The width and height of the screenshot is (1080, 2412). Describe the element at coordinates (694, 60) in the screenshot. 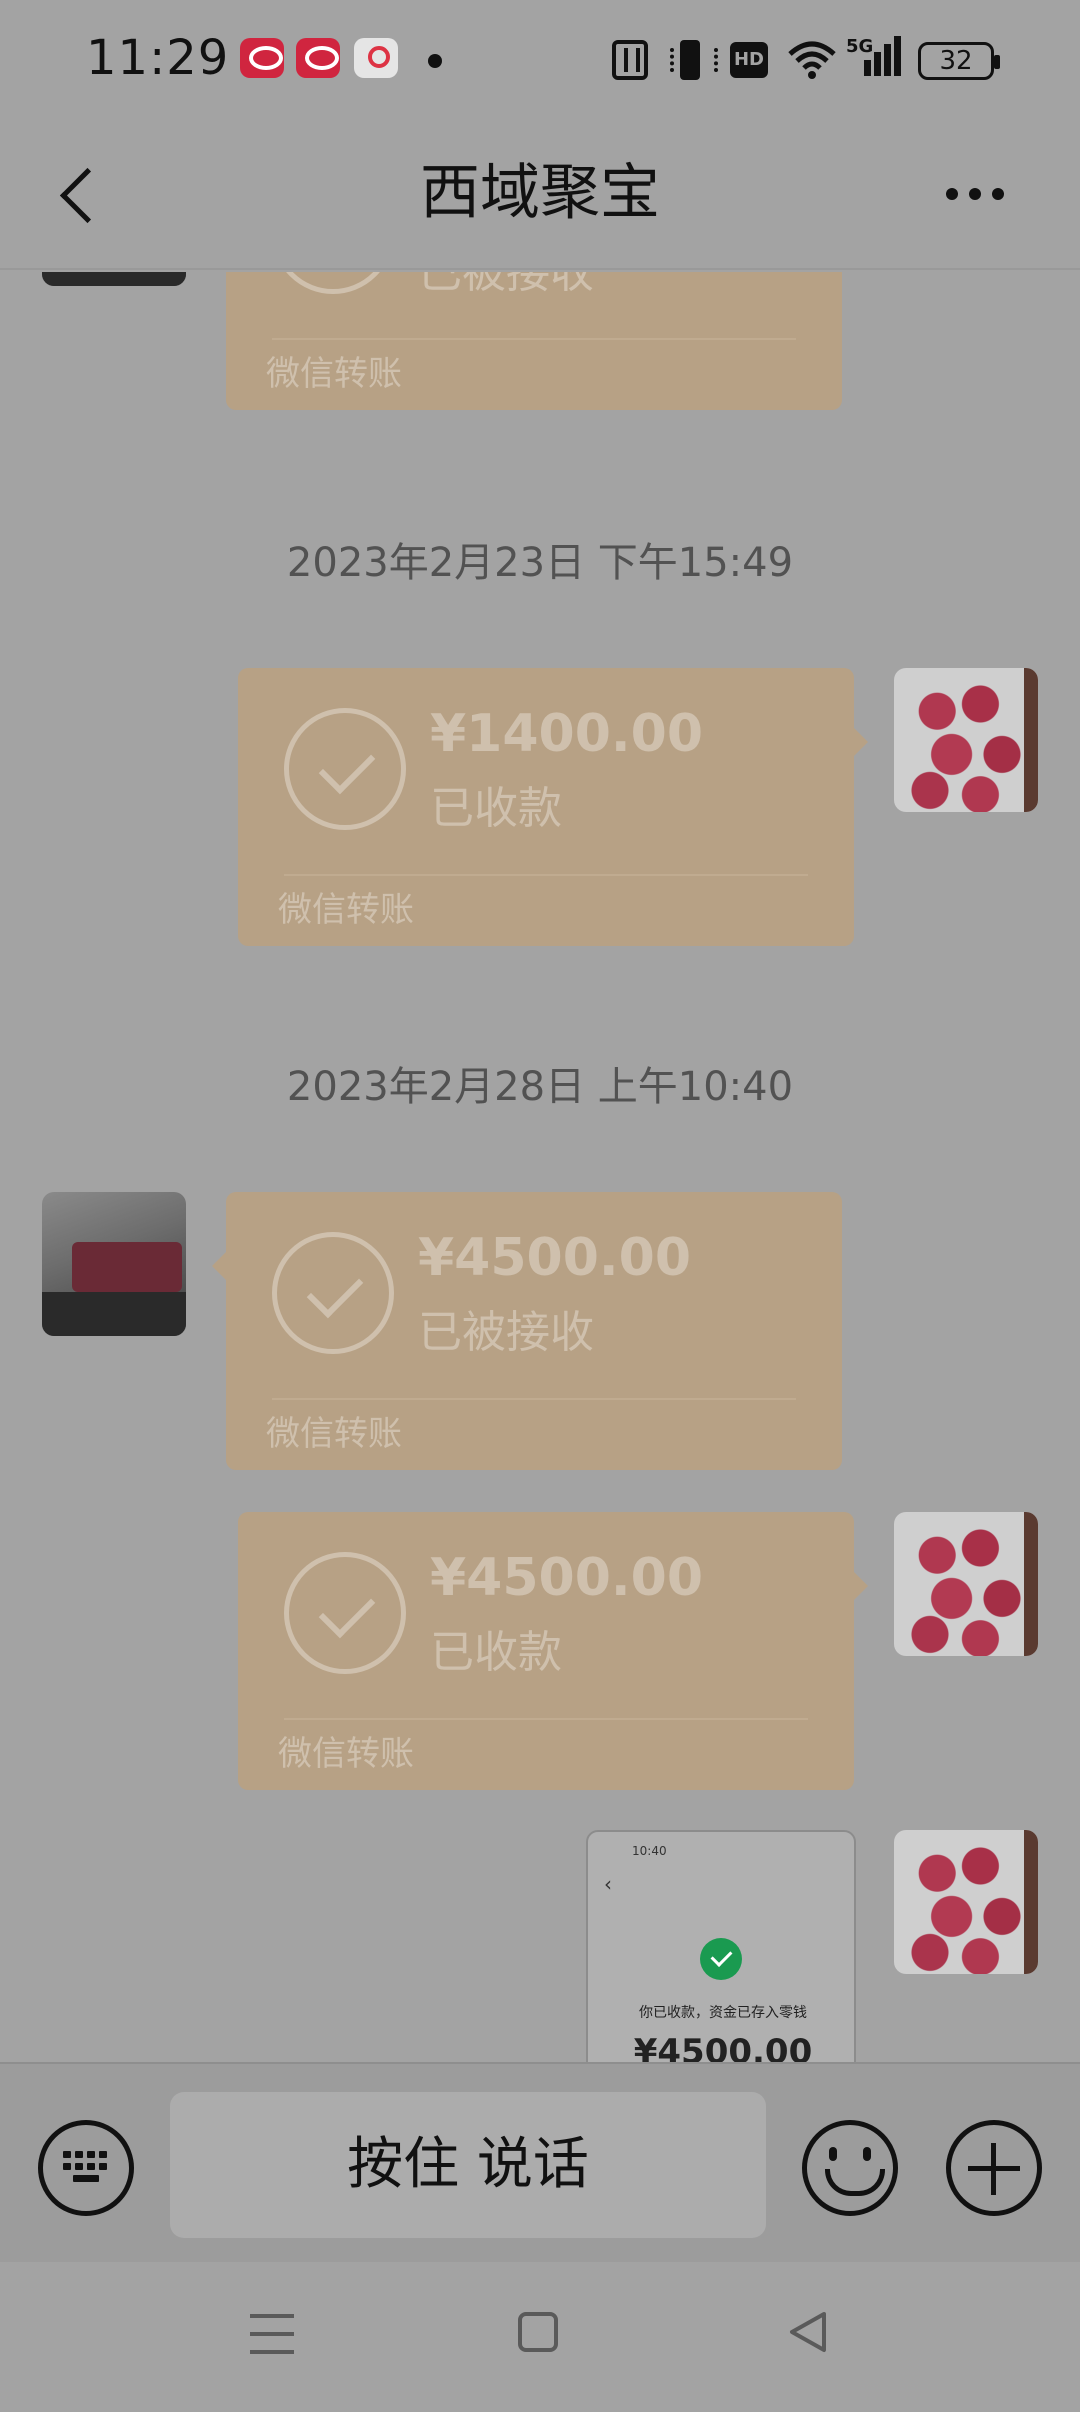

I see `vibrate-icon` at that location.